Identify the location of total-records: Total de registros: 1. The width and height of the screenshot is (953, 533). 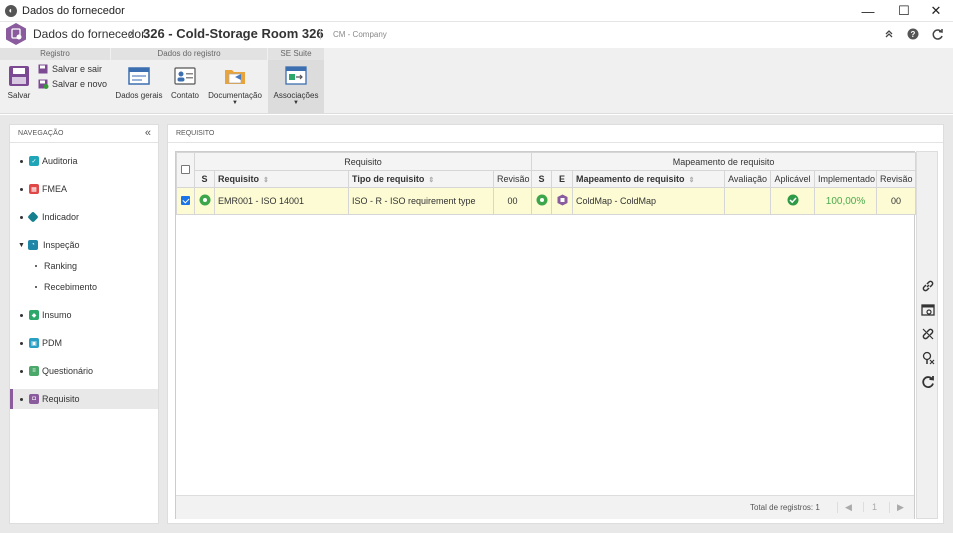
(785, 507).